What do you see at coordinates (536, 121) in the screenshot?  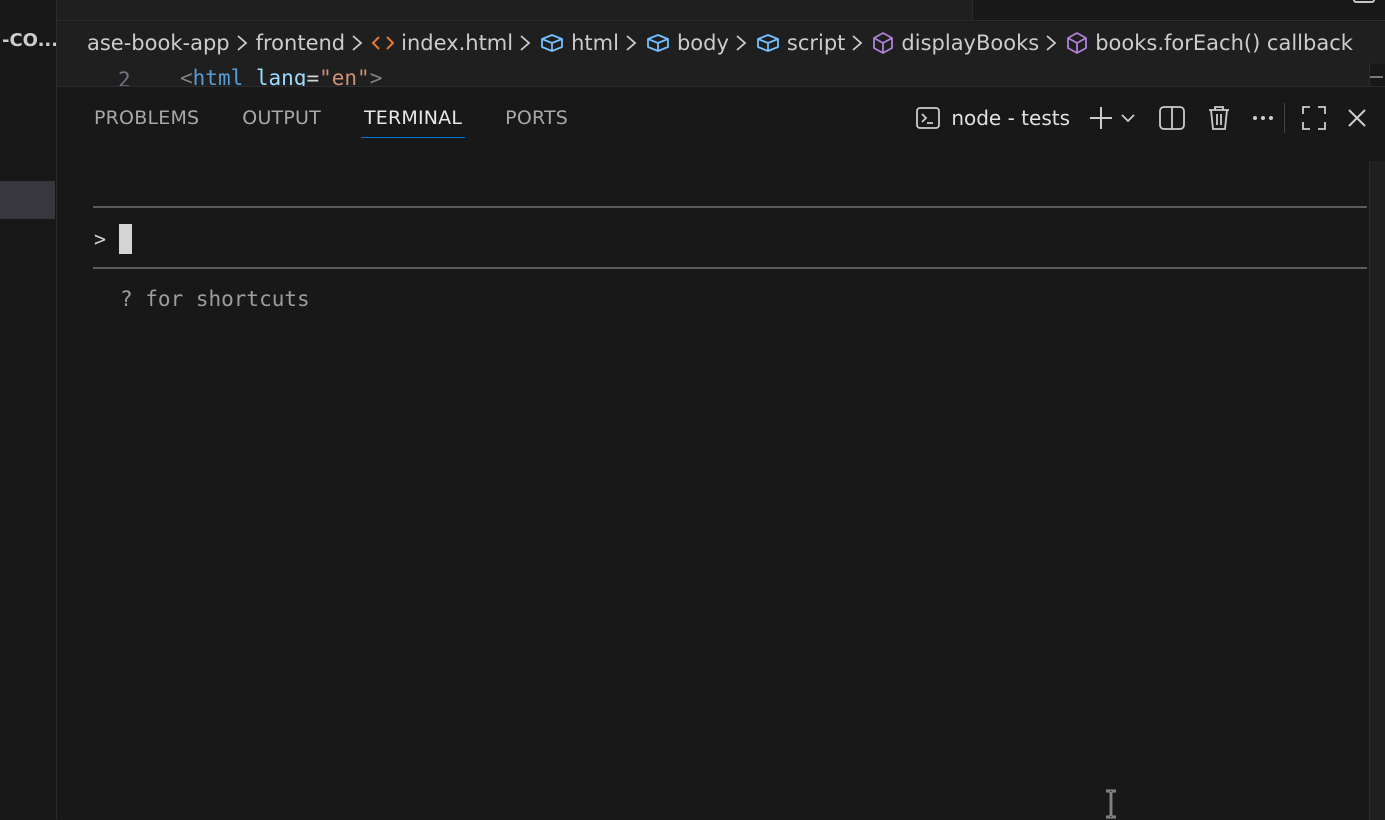 I see `tab-ports: PORTS` at bounding box center [536, 121].